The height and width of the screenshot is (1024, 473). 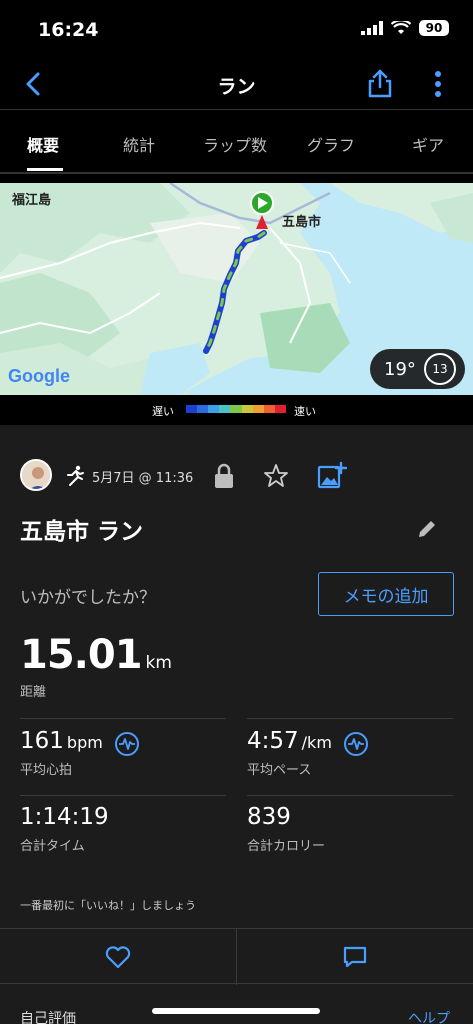 What do you see at coordinates (224, 476) in the screenshot?
I see `lock-icon` at bounding box center [224, 476].